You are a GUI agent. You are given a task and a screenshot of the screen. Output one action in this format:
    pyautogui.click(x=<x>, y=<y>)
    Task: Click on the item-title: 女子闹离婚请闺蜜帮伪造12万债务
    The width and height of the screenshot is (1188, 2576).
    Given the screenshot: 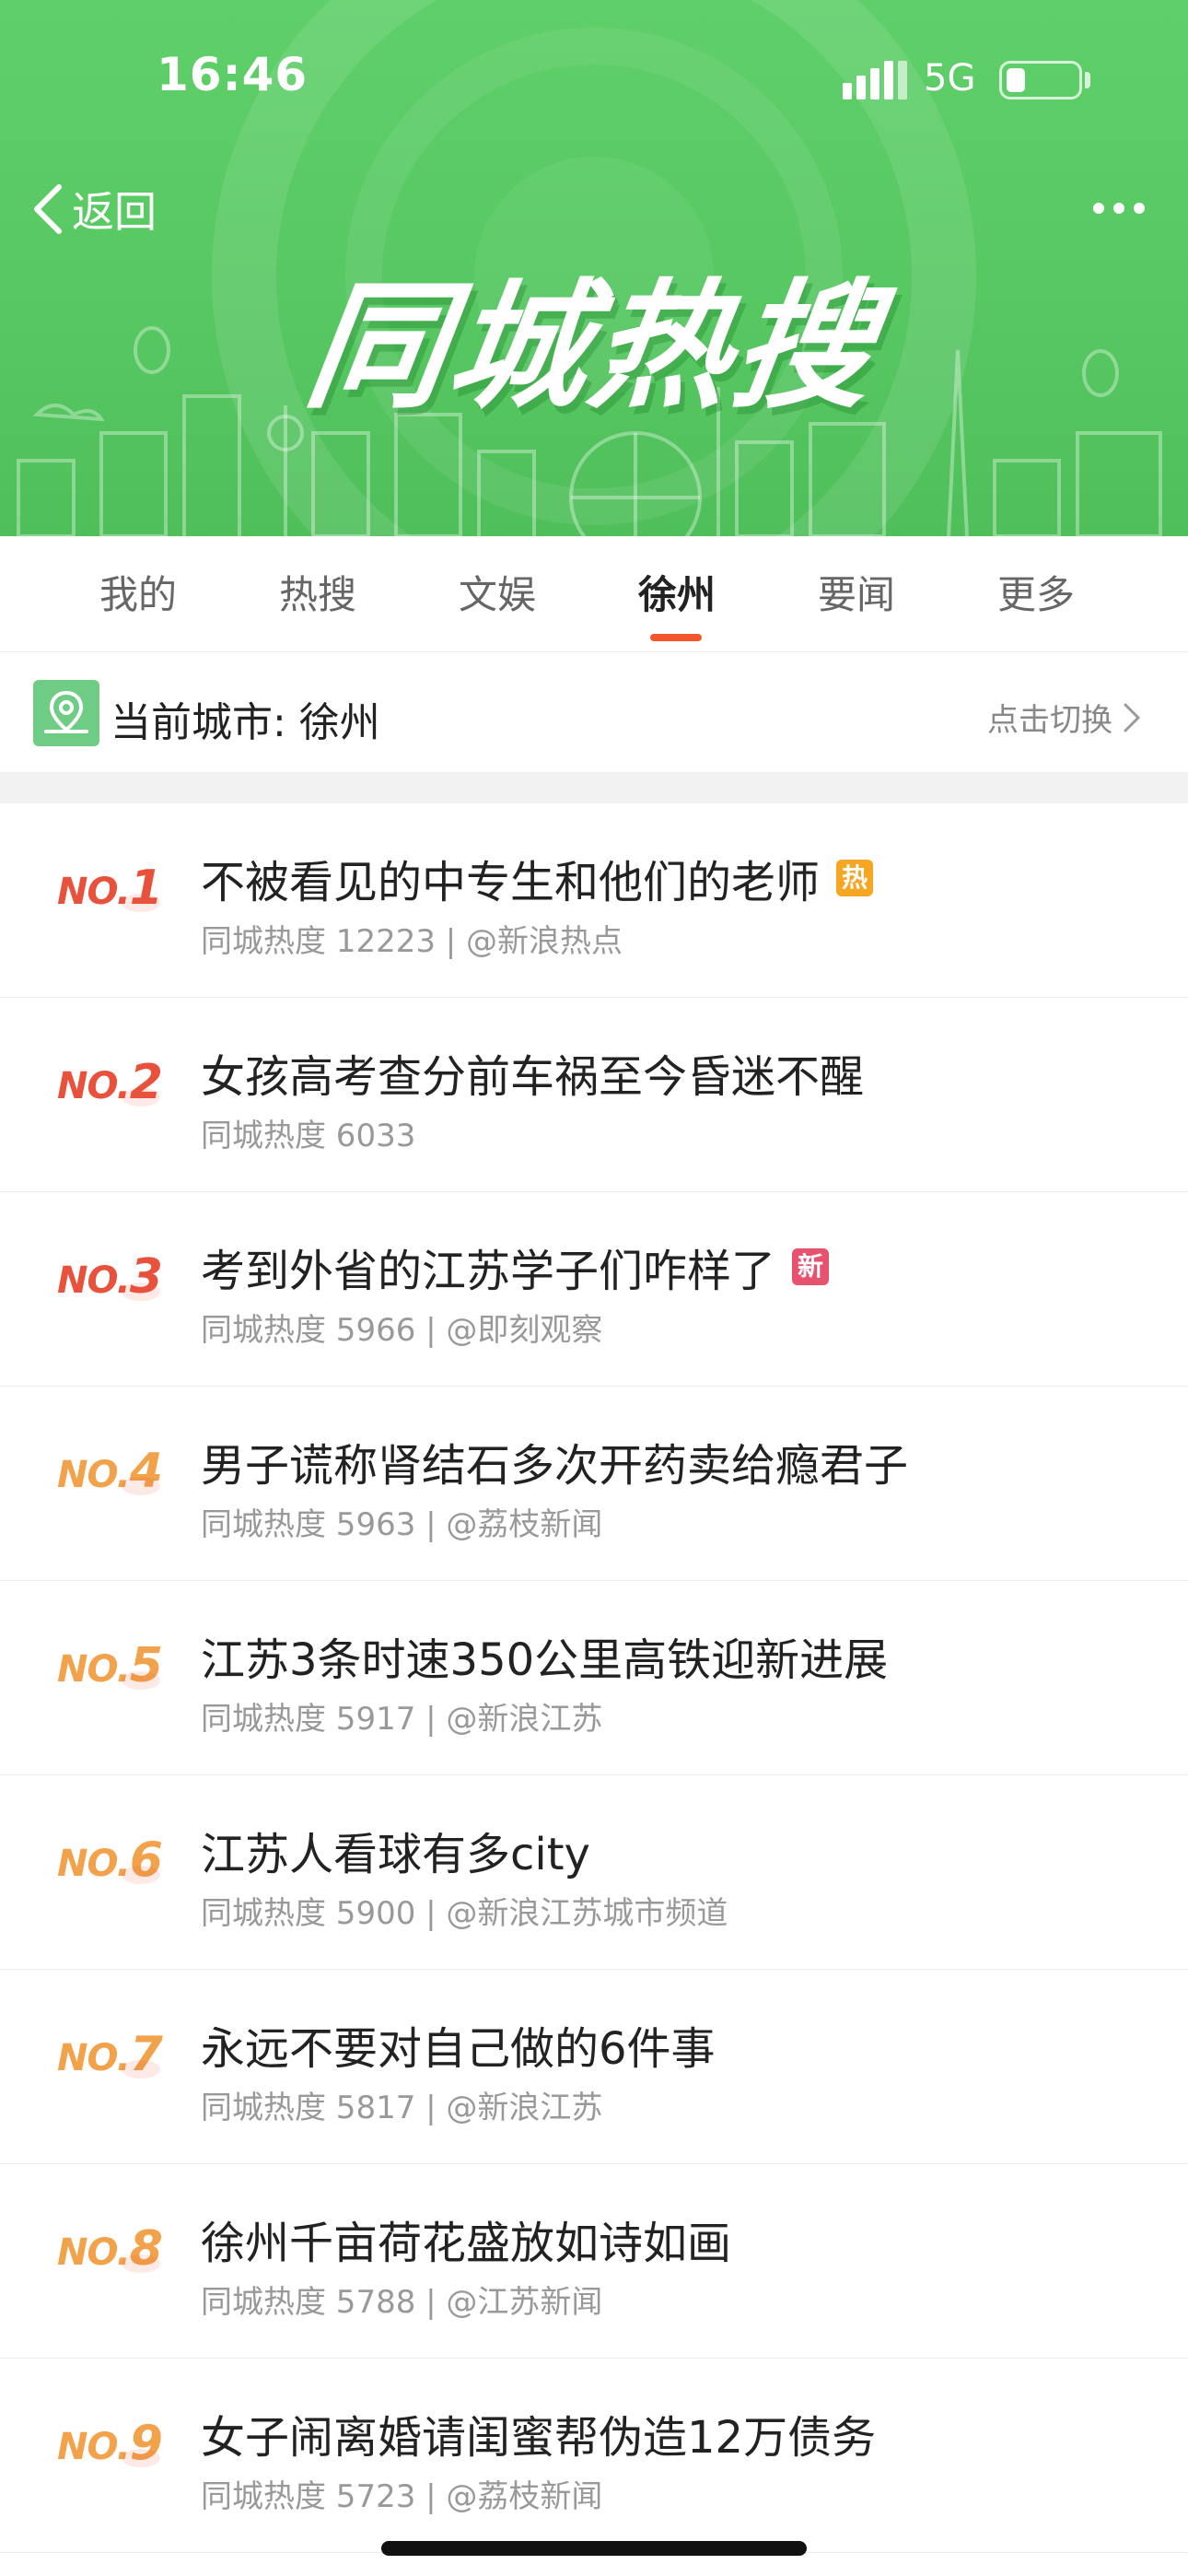 What is the action you would take?
    pyautogui.click(x=539, y=2438)
    